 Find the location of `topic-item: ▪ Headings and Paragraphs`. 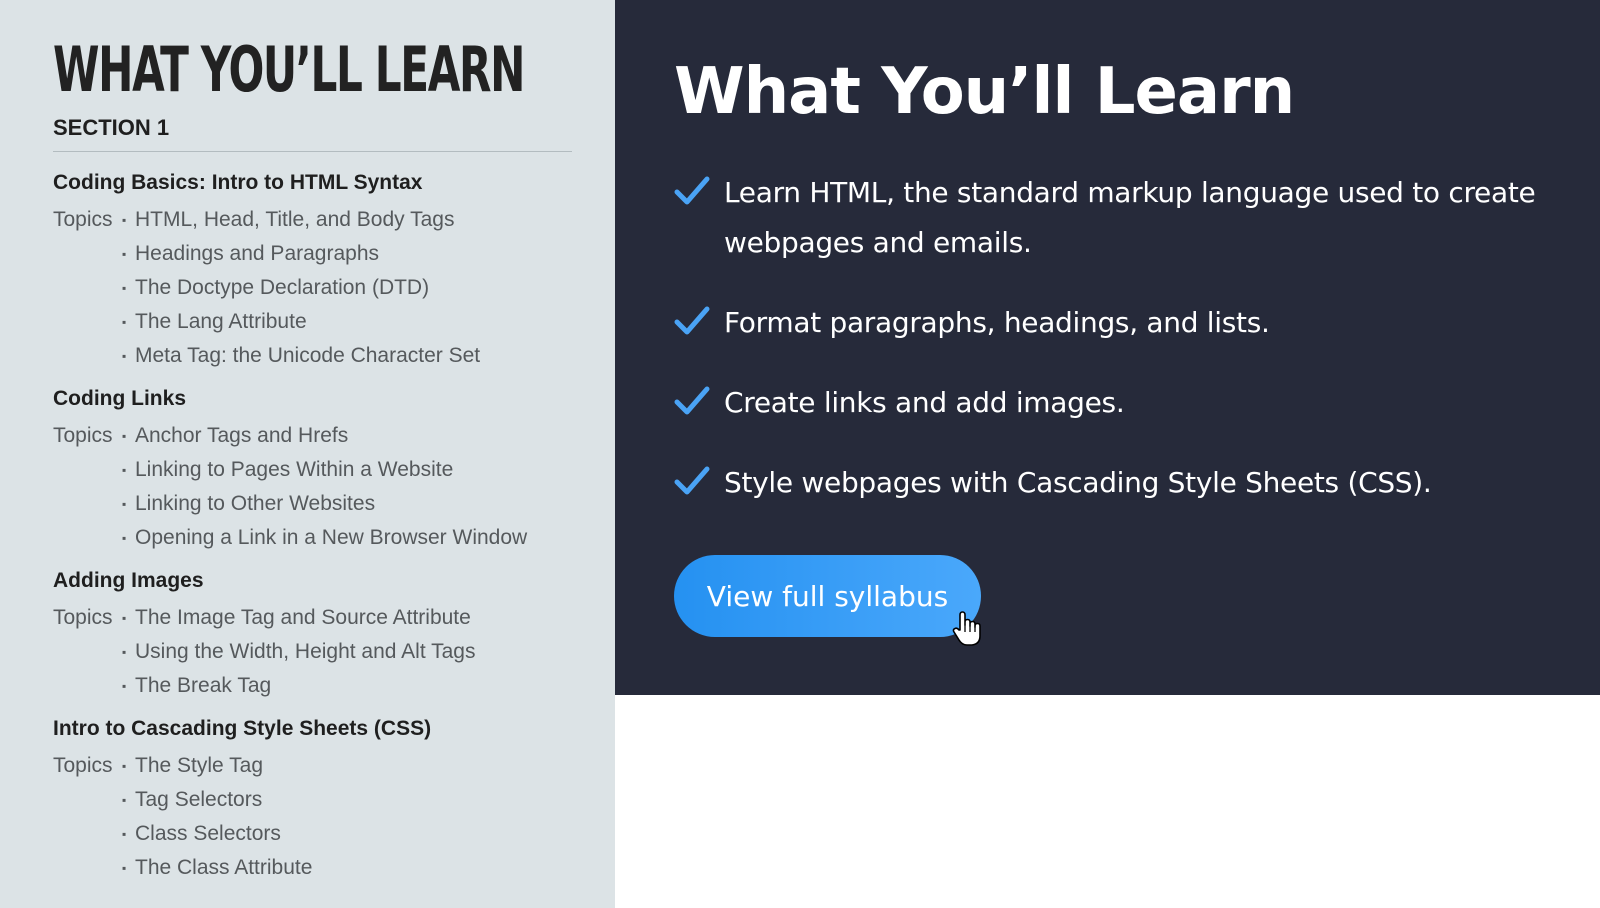

topic-item: ▪ Headings and Paragraphs is located at coordinates (334, 254).